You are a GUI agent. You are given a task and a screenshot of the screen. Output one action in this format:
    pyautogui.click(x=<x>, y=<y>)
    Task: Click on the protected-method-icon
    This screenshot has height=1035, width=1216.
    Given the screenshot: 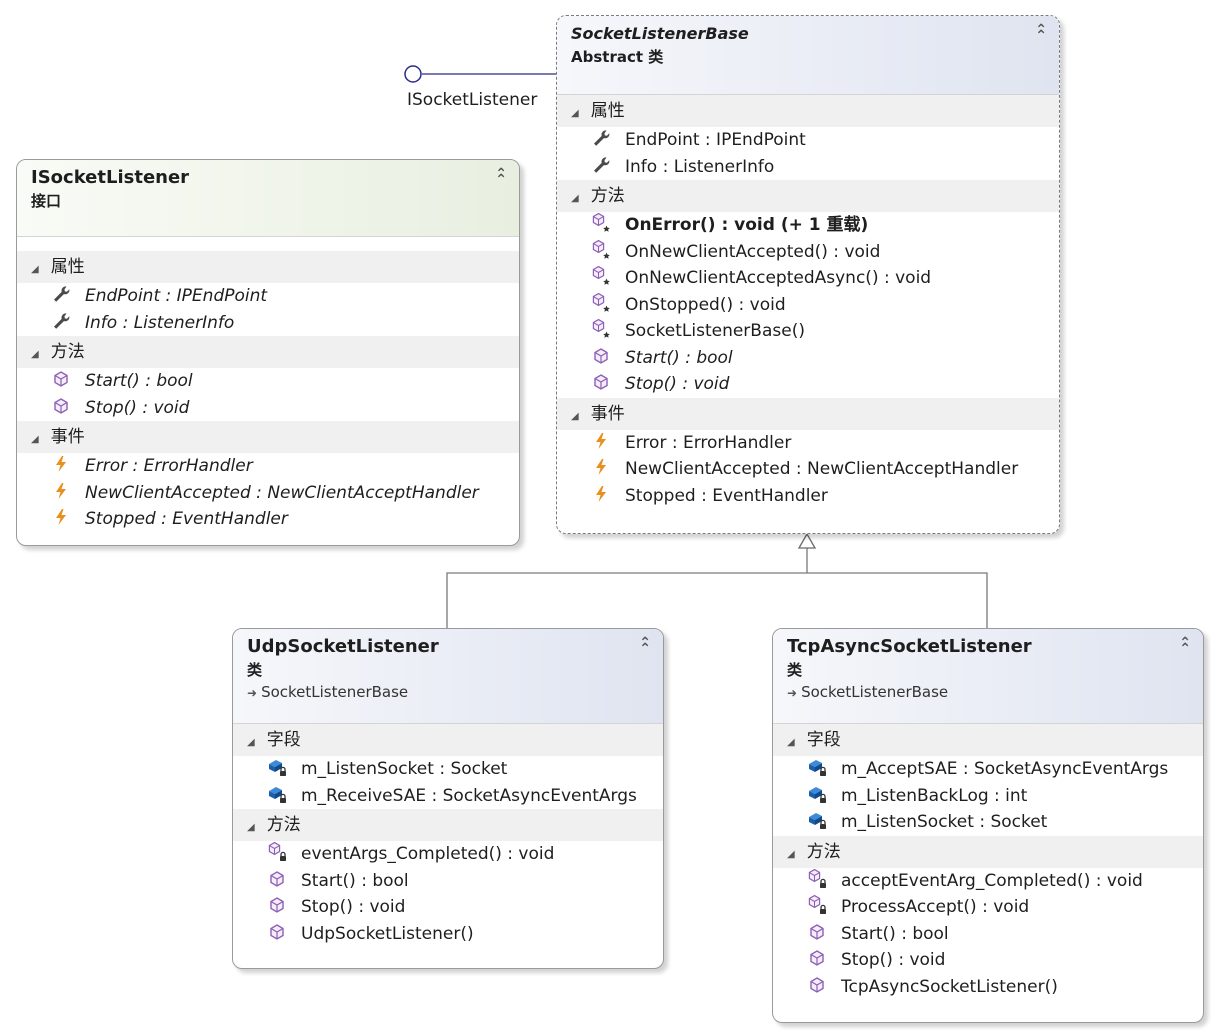 What is the action you would take?
    pyautogui.click(x=601, y=223)
    